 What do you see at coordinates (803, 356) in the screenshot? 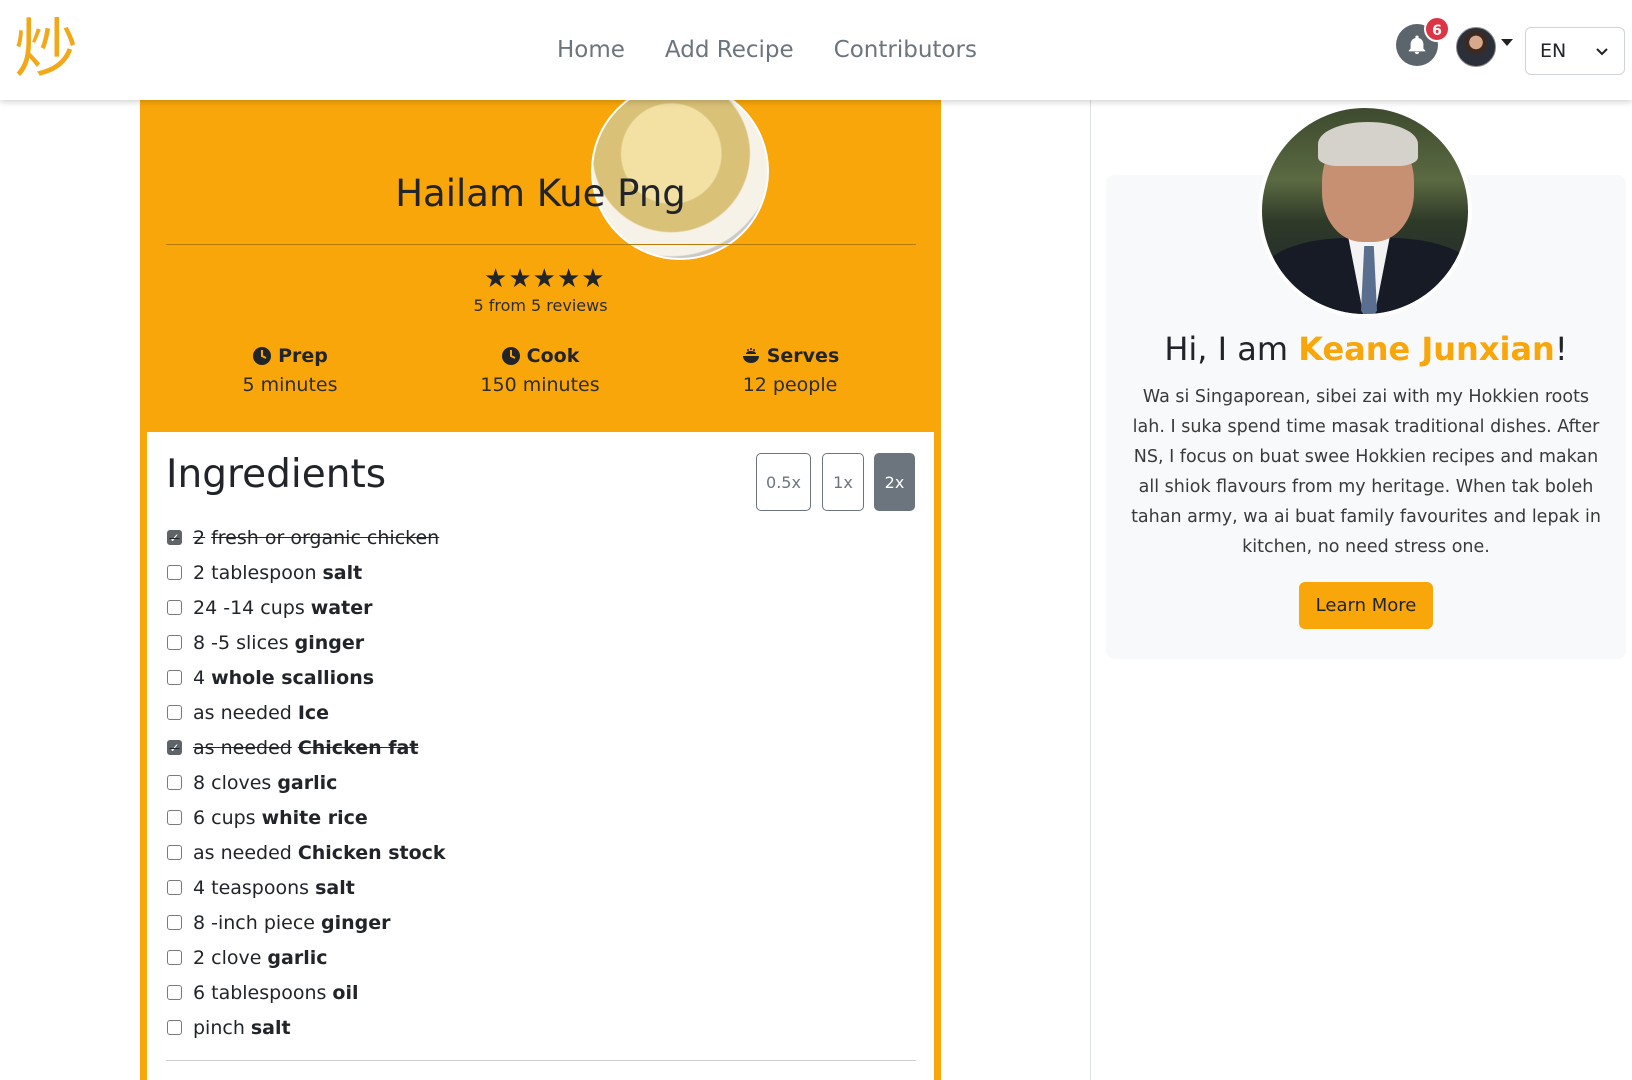
I see `serves-label: Serves` at bounding box center [803, 356].